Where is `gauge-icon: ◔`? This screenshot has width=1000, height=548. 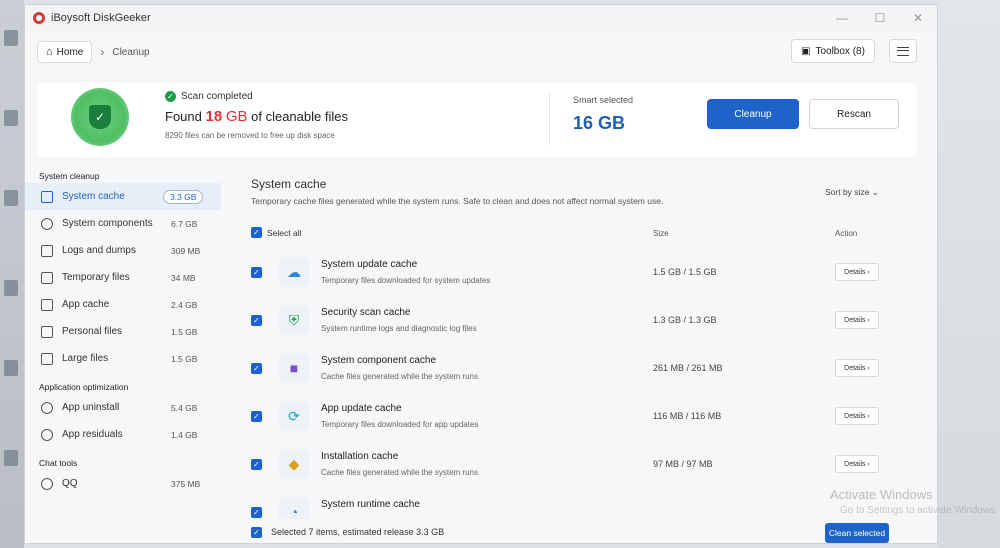
gauge-icon: ◔ is located at coordinates (294, 508).